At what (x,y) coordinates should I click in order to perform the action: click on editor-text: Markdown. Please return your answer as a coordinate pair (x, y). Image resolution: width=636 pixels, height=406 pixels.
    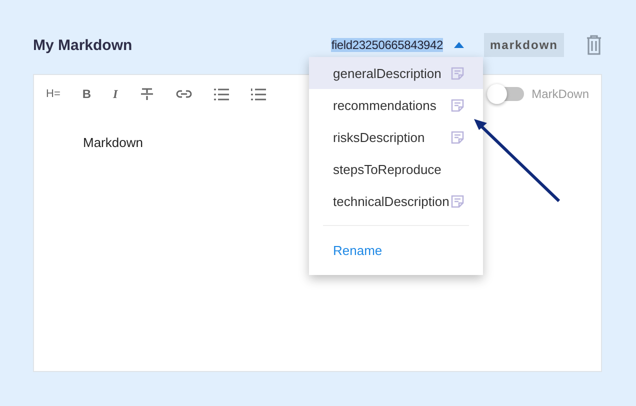
    Looking at the image, I should click on (113, 142).